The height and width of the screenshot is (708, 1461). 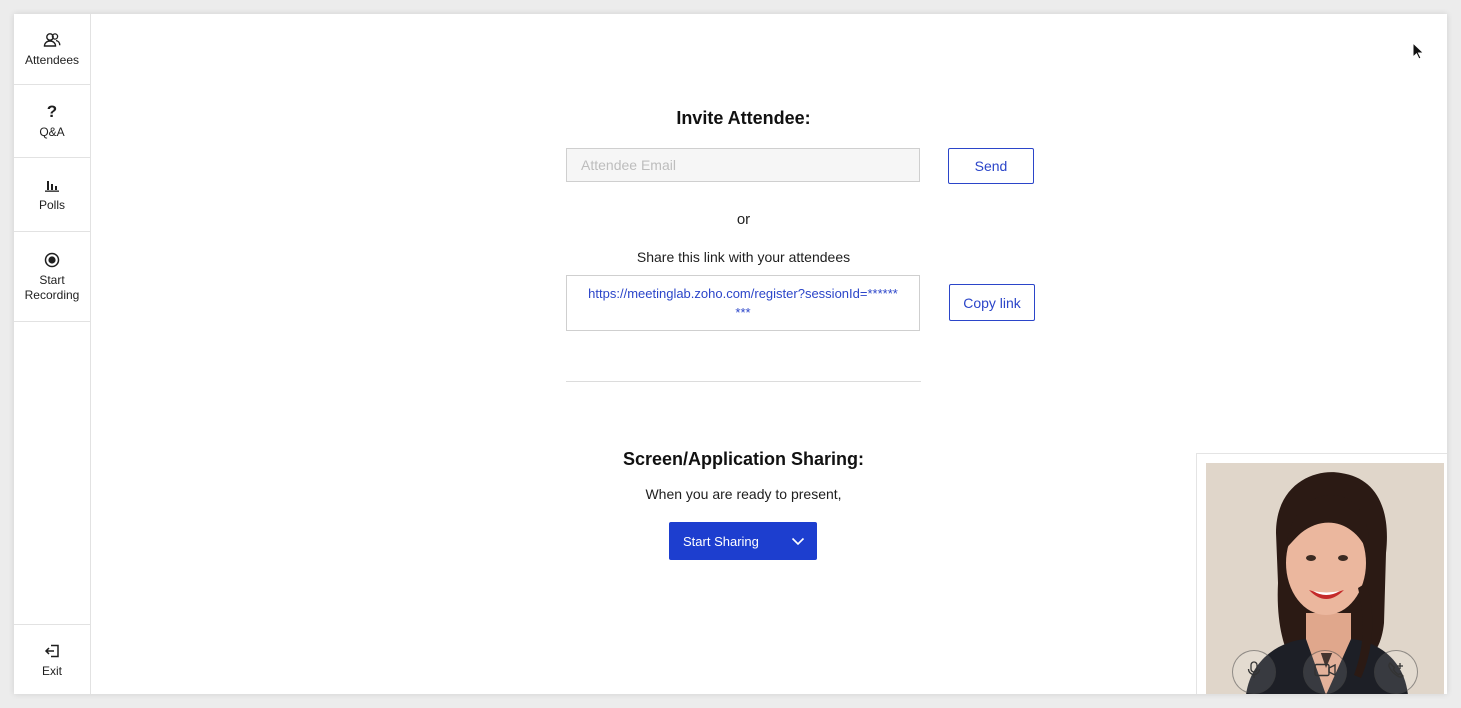 I want to click on sidebar-item-start-recording: Start Recording, so click(x=52, y=277).